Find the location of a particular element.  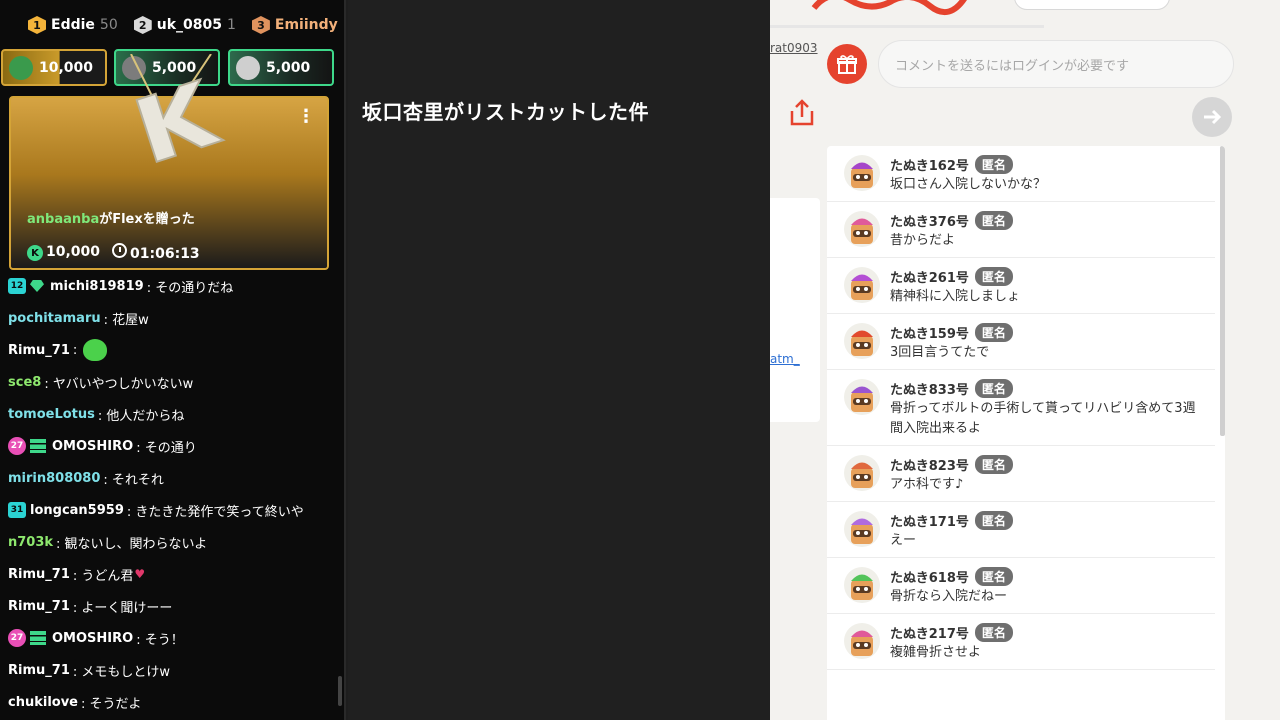

comment-header: たぬき376号 匿名 is located at coordinates (1047, 220).